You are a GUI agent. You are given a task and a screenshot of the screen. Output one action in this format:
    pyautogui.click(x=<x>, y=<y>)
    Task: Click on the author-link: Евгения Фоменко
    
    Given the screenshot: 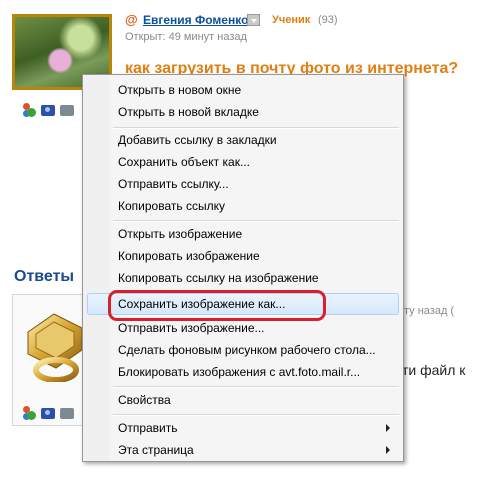 What is the action you would take?
    pyautogui.click(x=195, y=20)
    